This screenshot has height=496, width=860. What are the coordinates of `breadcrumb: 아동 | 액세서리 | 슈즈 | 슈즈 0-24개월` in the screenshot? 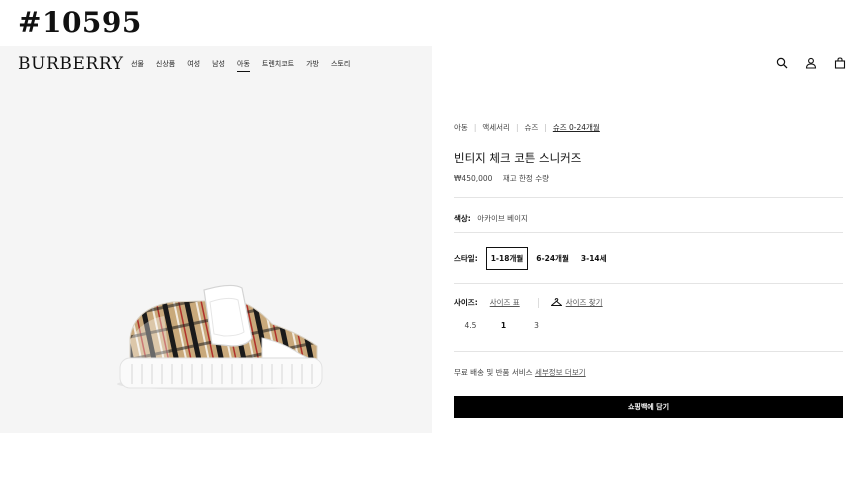 It's located at (527, 127).